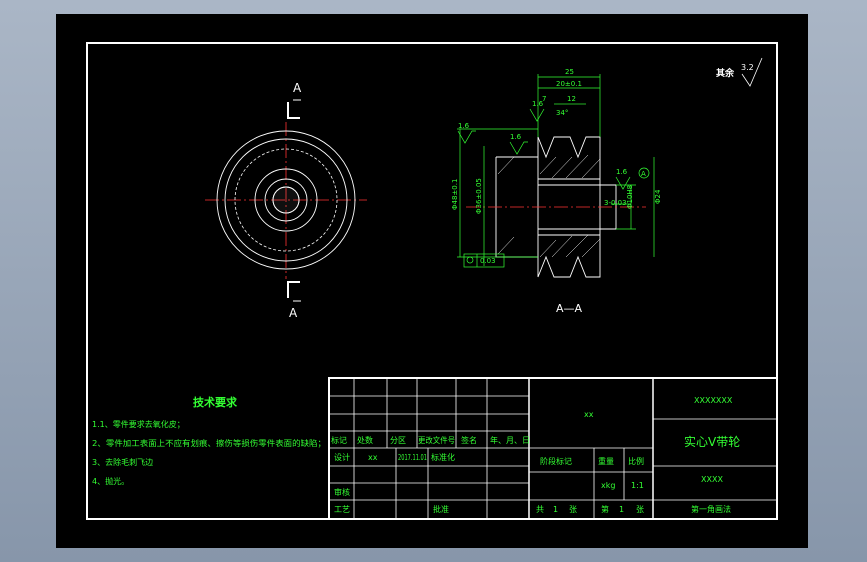  Describe the element at coordinates (569, 84) in the screenshot. I see `dim-groove-span: 20±0.1` at that location.